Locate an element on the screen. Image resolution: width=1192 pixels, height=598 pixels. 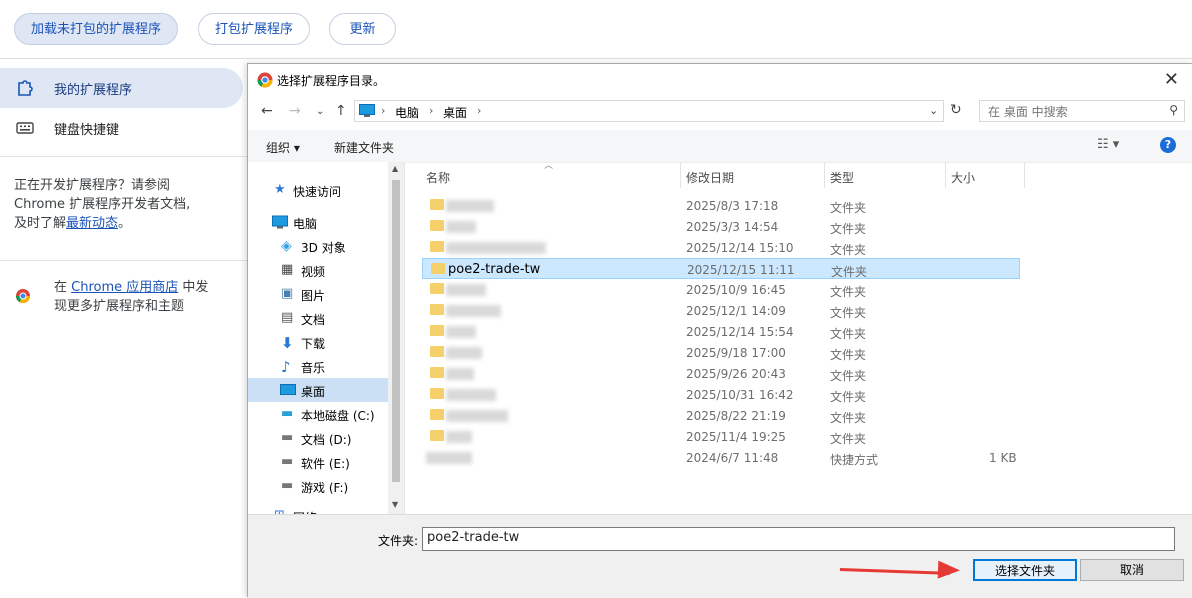
tree-item-label: 软件 (E:) is located at coordinates (325, 464).